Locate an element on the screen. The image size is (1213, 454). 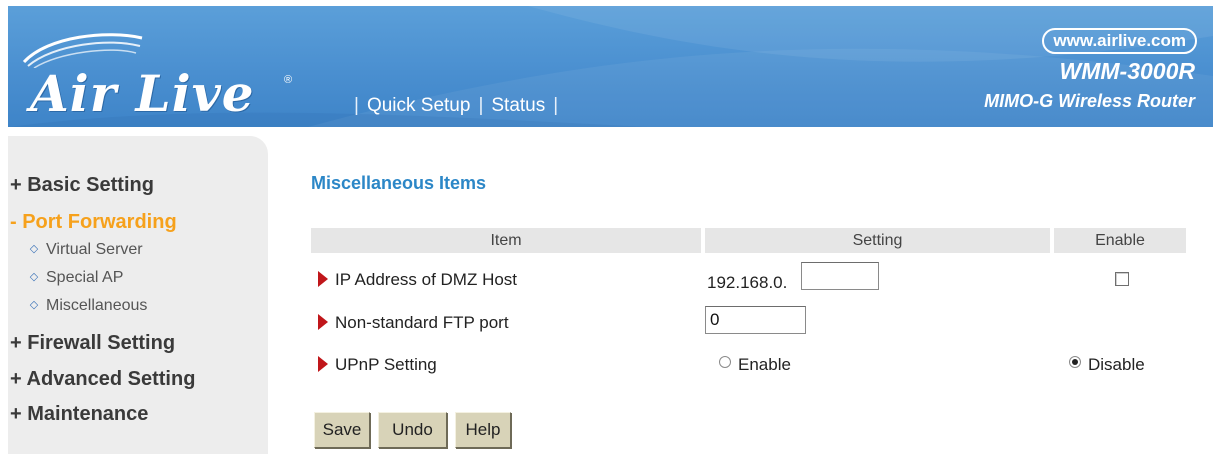
column-header-item: Item is located at coordinates (506, 240).